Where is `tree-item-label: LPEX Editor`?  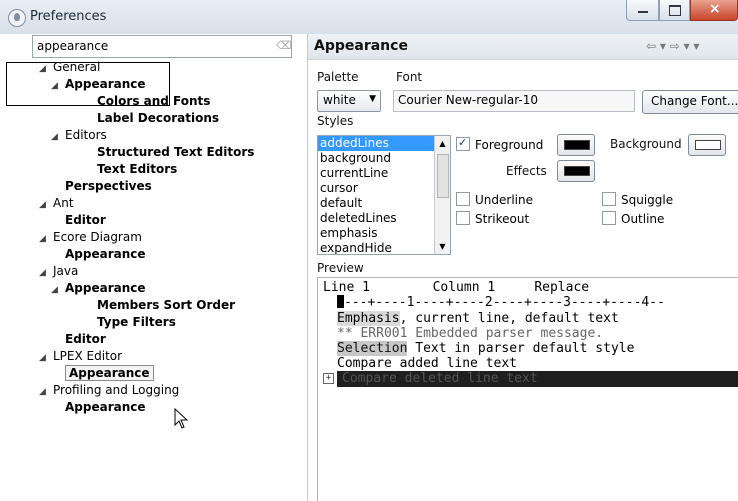
tree-item-label: LPEX Editor is located at coordinates (88, 356).